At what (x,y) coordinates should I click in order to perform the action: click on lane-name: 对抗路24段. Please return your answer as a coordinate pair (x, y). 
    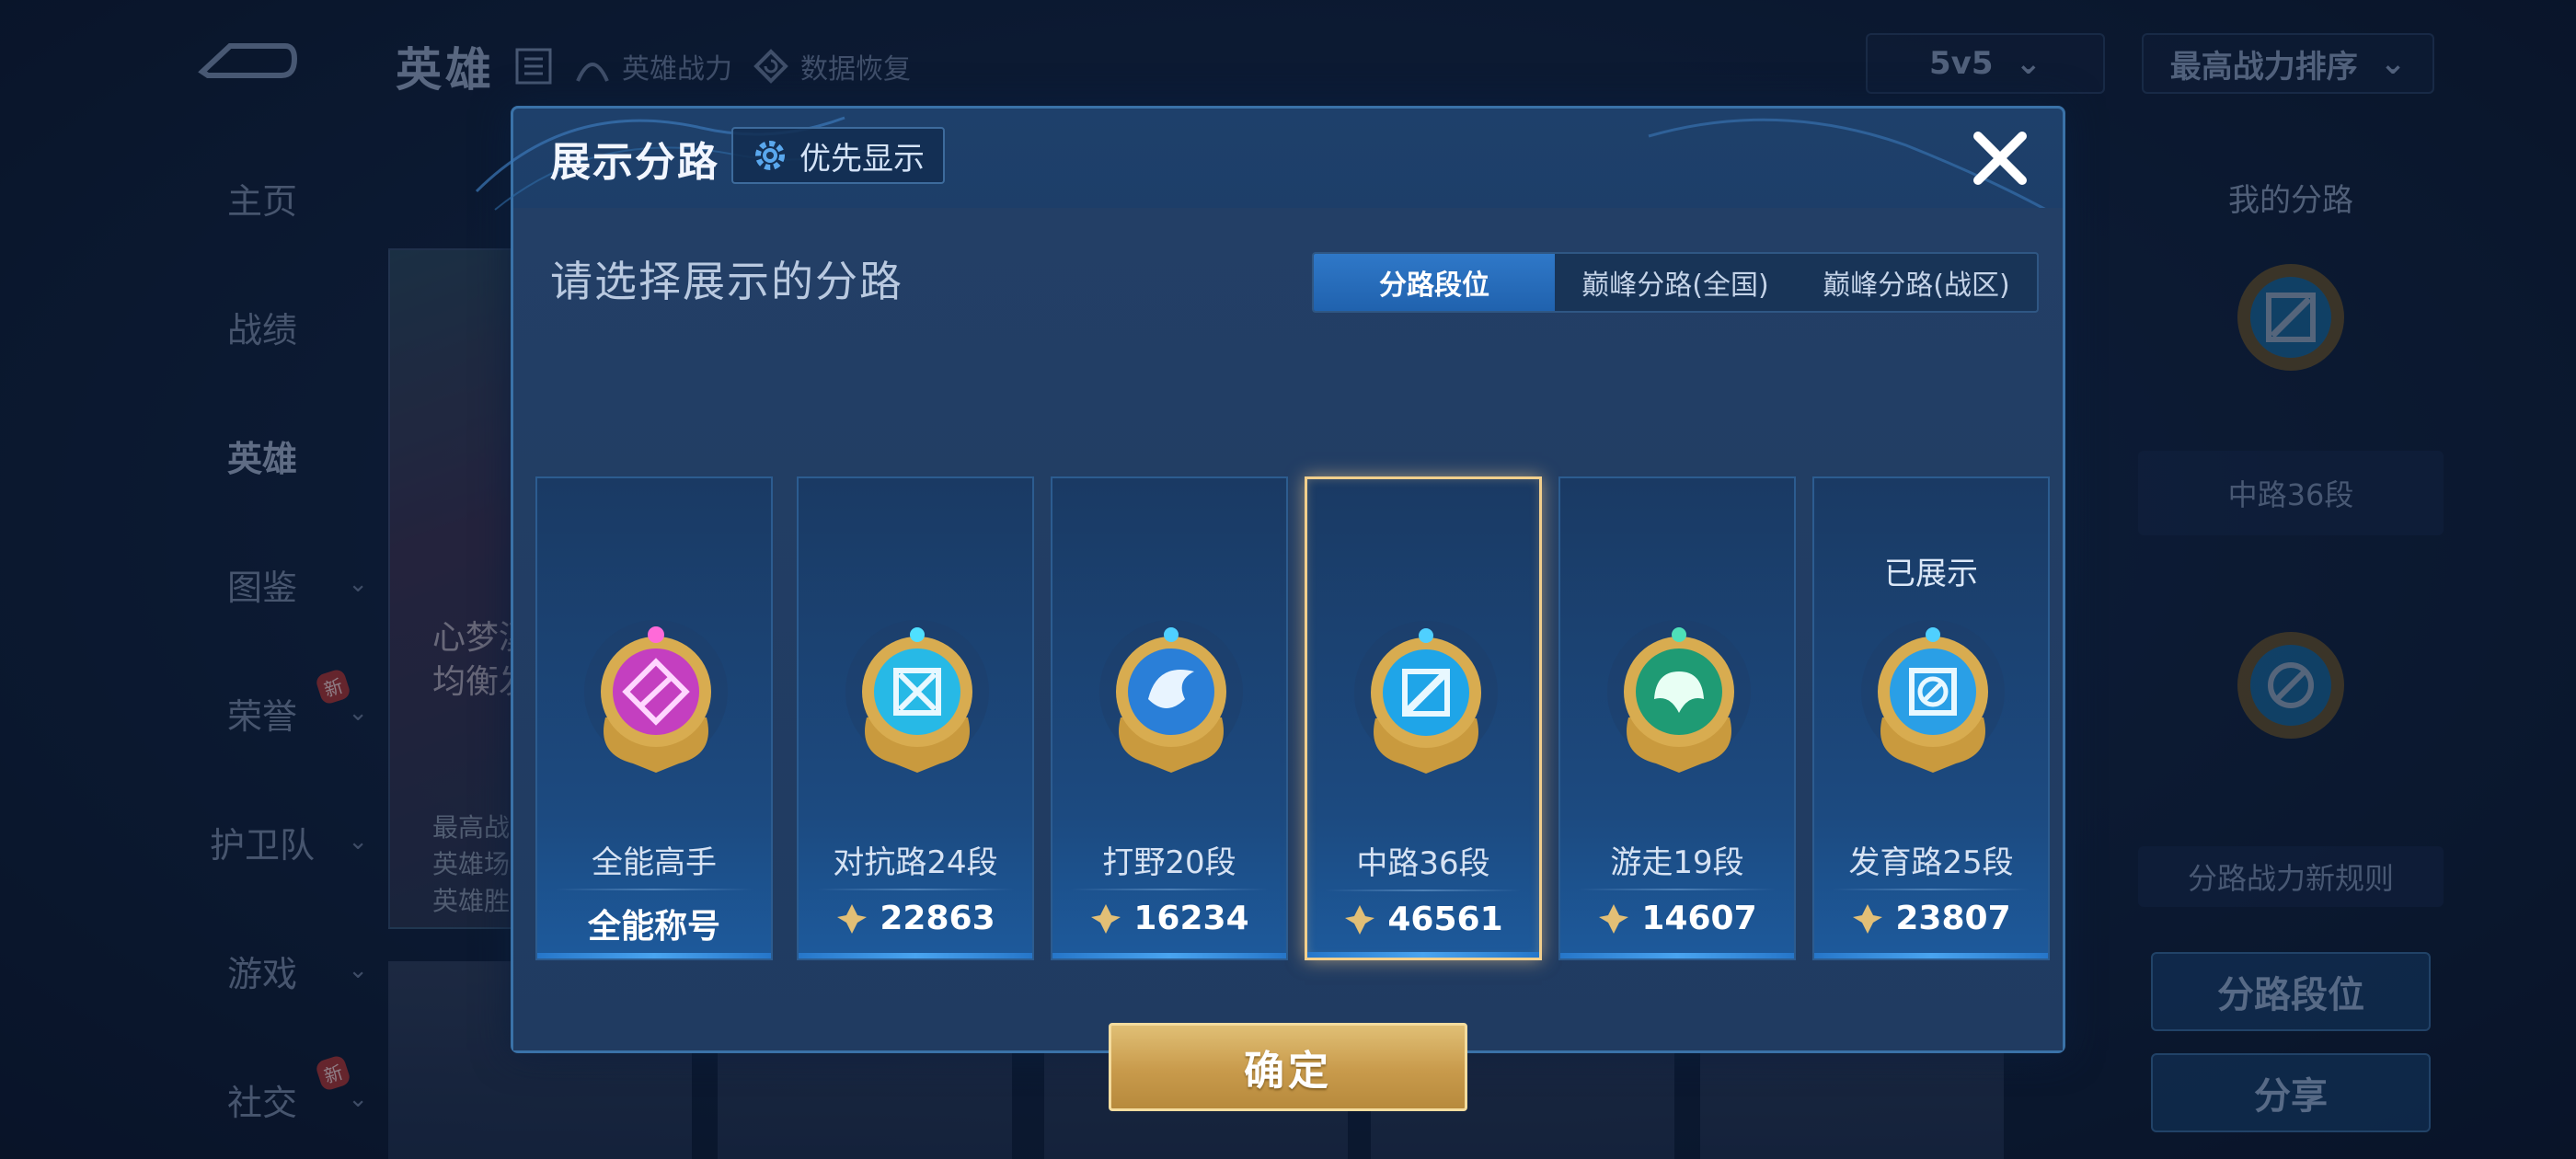
    Looking at the image, I should click on (915, 862).